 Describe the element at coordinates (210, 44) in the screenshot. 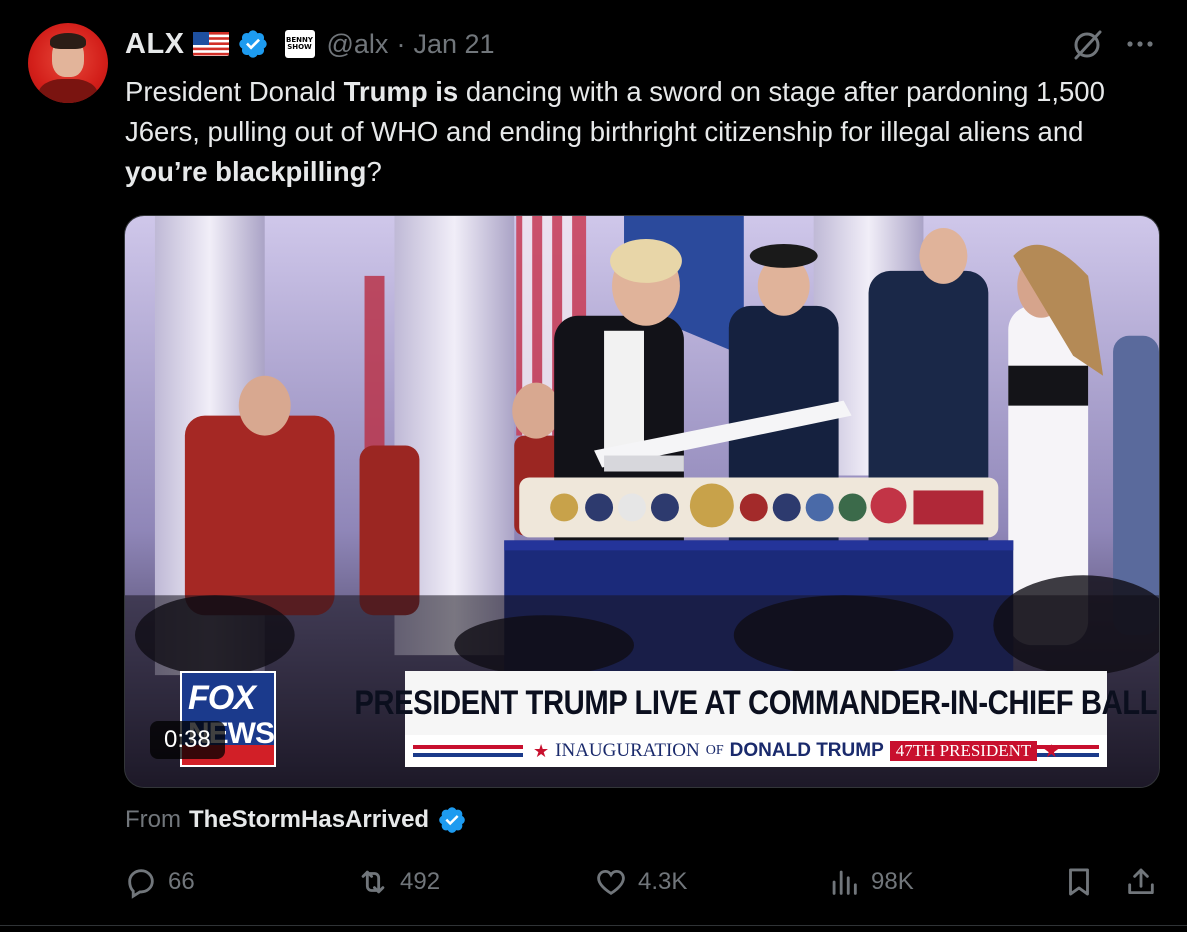

I see `us-flag-icon` at that location.